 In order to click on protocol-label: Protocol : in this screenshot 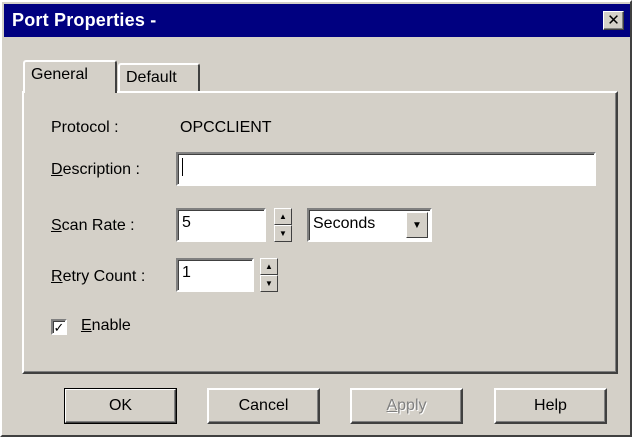, I will do `click(85, 127)`.